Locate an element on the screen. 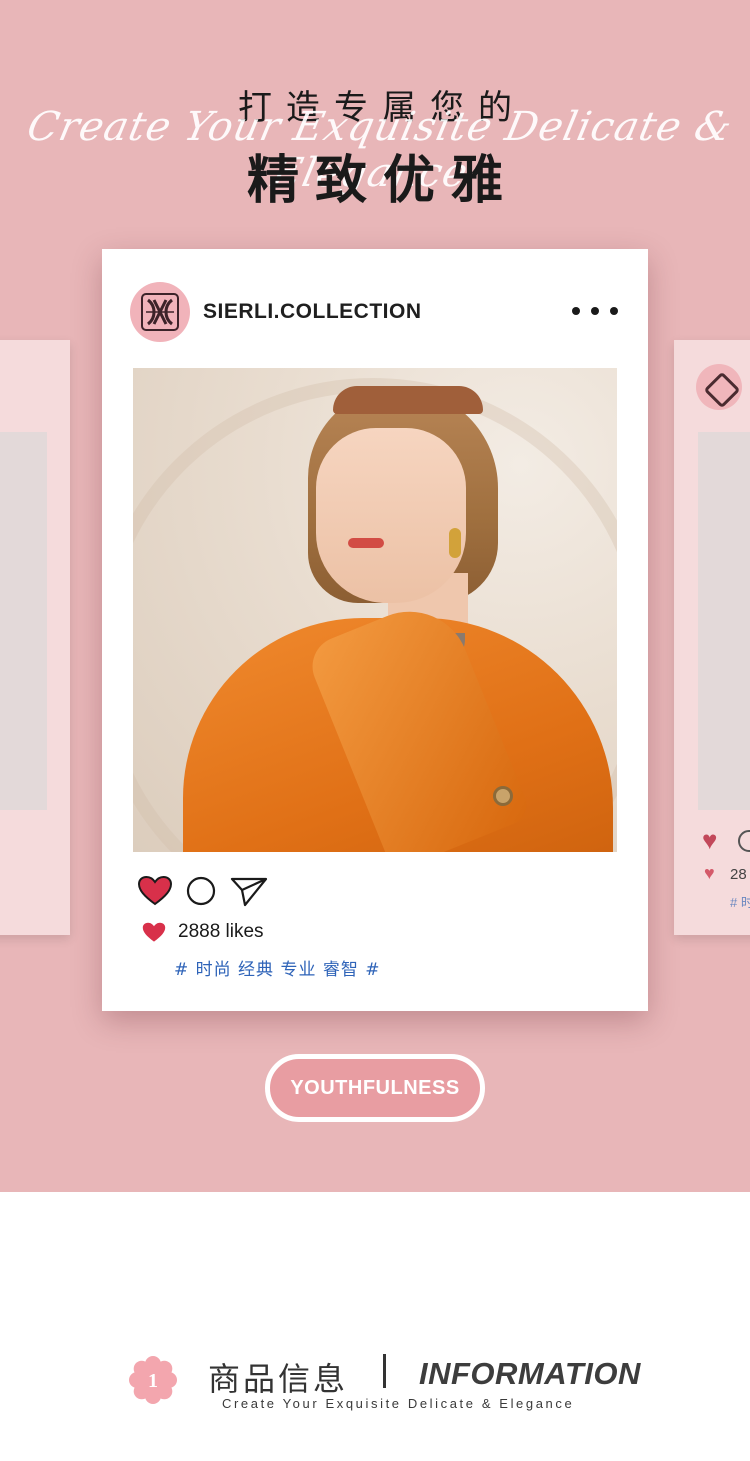 The width and height of the screenshot is (750, 1461). likes-row: 2888 likes is located at coordinates (203, 932).